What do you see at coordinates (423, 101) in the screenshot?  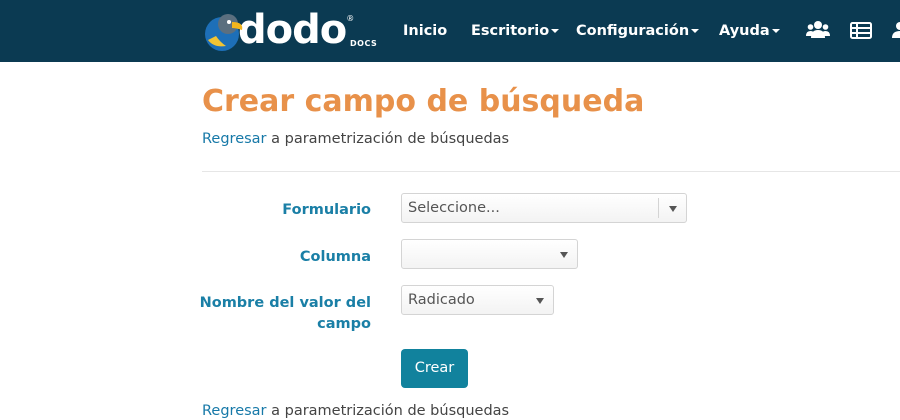 I see `page-title: Crear campo de búsqueda` at bounding box center [423, 101].